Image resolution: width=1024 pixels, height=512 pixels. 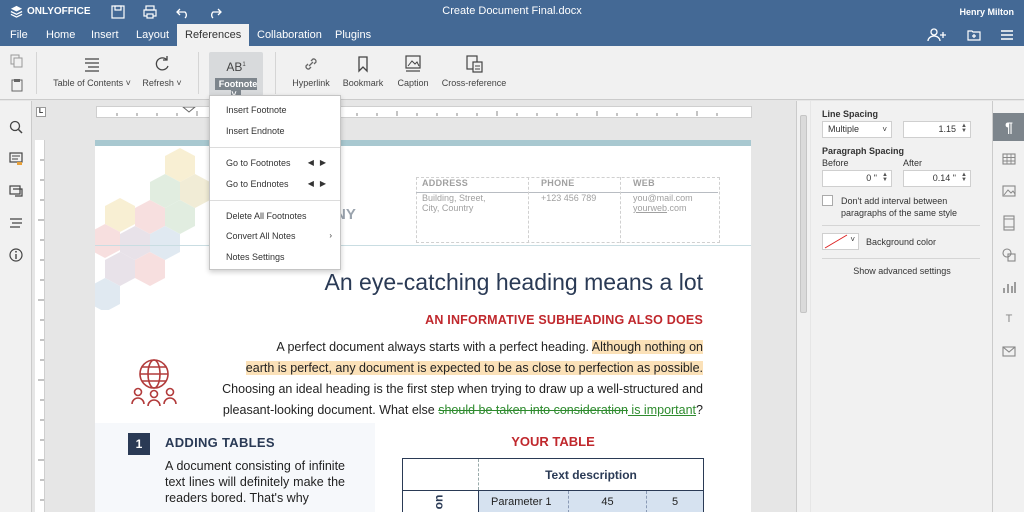 What do you see at coordinates (275, 236) in the screenshot?
I see `menu-item-convert-all-notes: Convert All Notes ›` at bounding box center [275, 236].